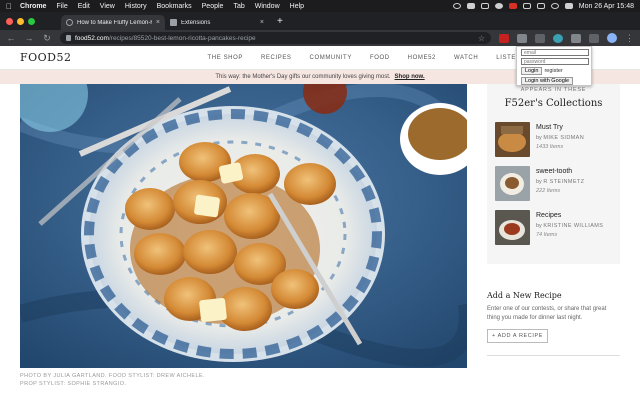  I want to click on menubar-status-area: Mon 26 Apr 15:48, so click(543, 6).